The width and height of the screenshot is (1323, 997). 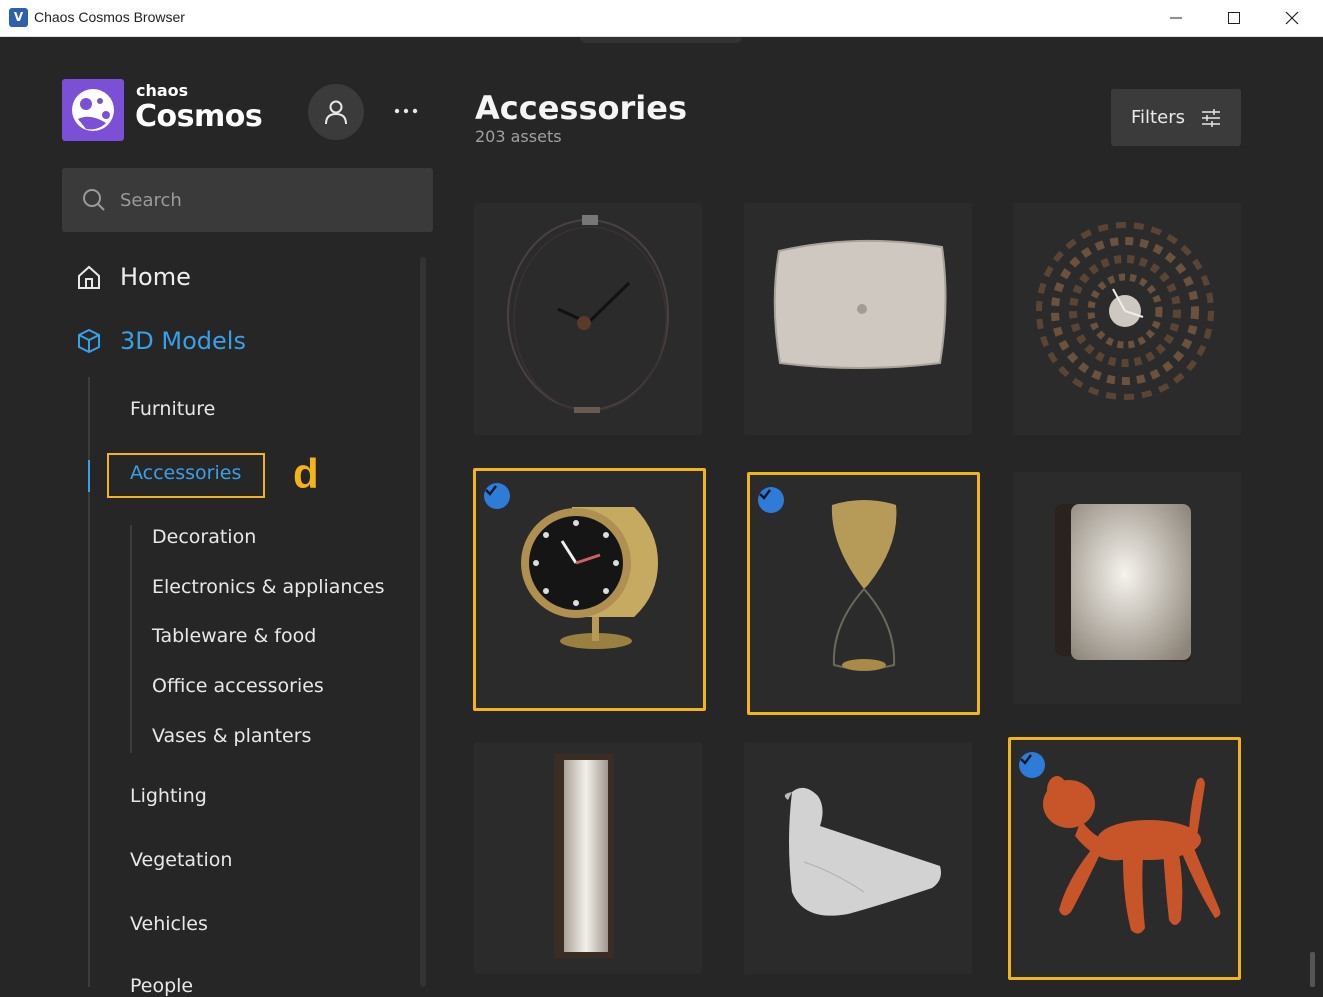 I want to click on wire-clock-thumbnail, so click(x=588, y=314).